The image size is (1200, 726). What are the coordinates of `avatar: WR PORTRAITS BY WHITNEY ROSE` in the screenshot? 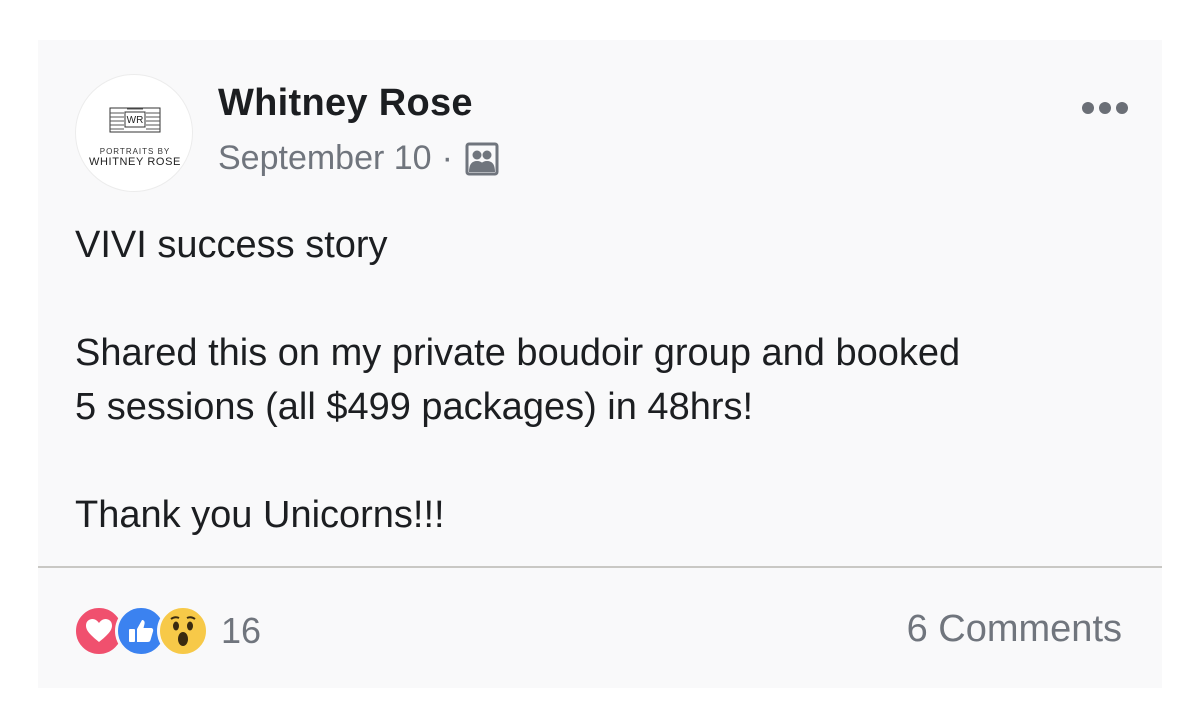 It's located at (134, 133).